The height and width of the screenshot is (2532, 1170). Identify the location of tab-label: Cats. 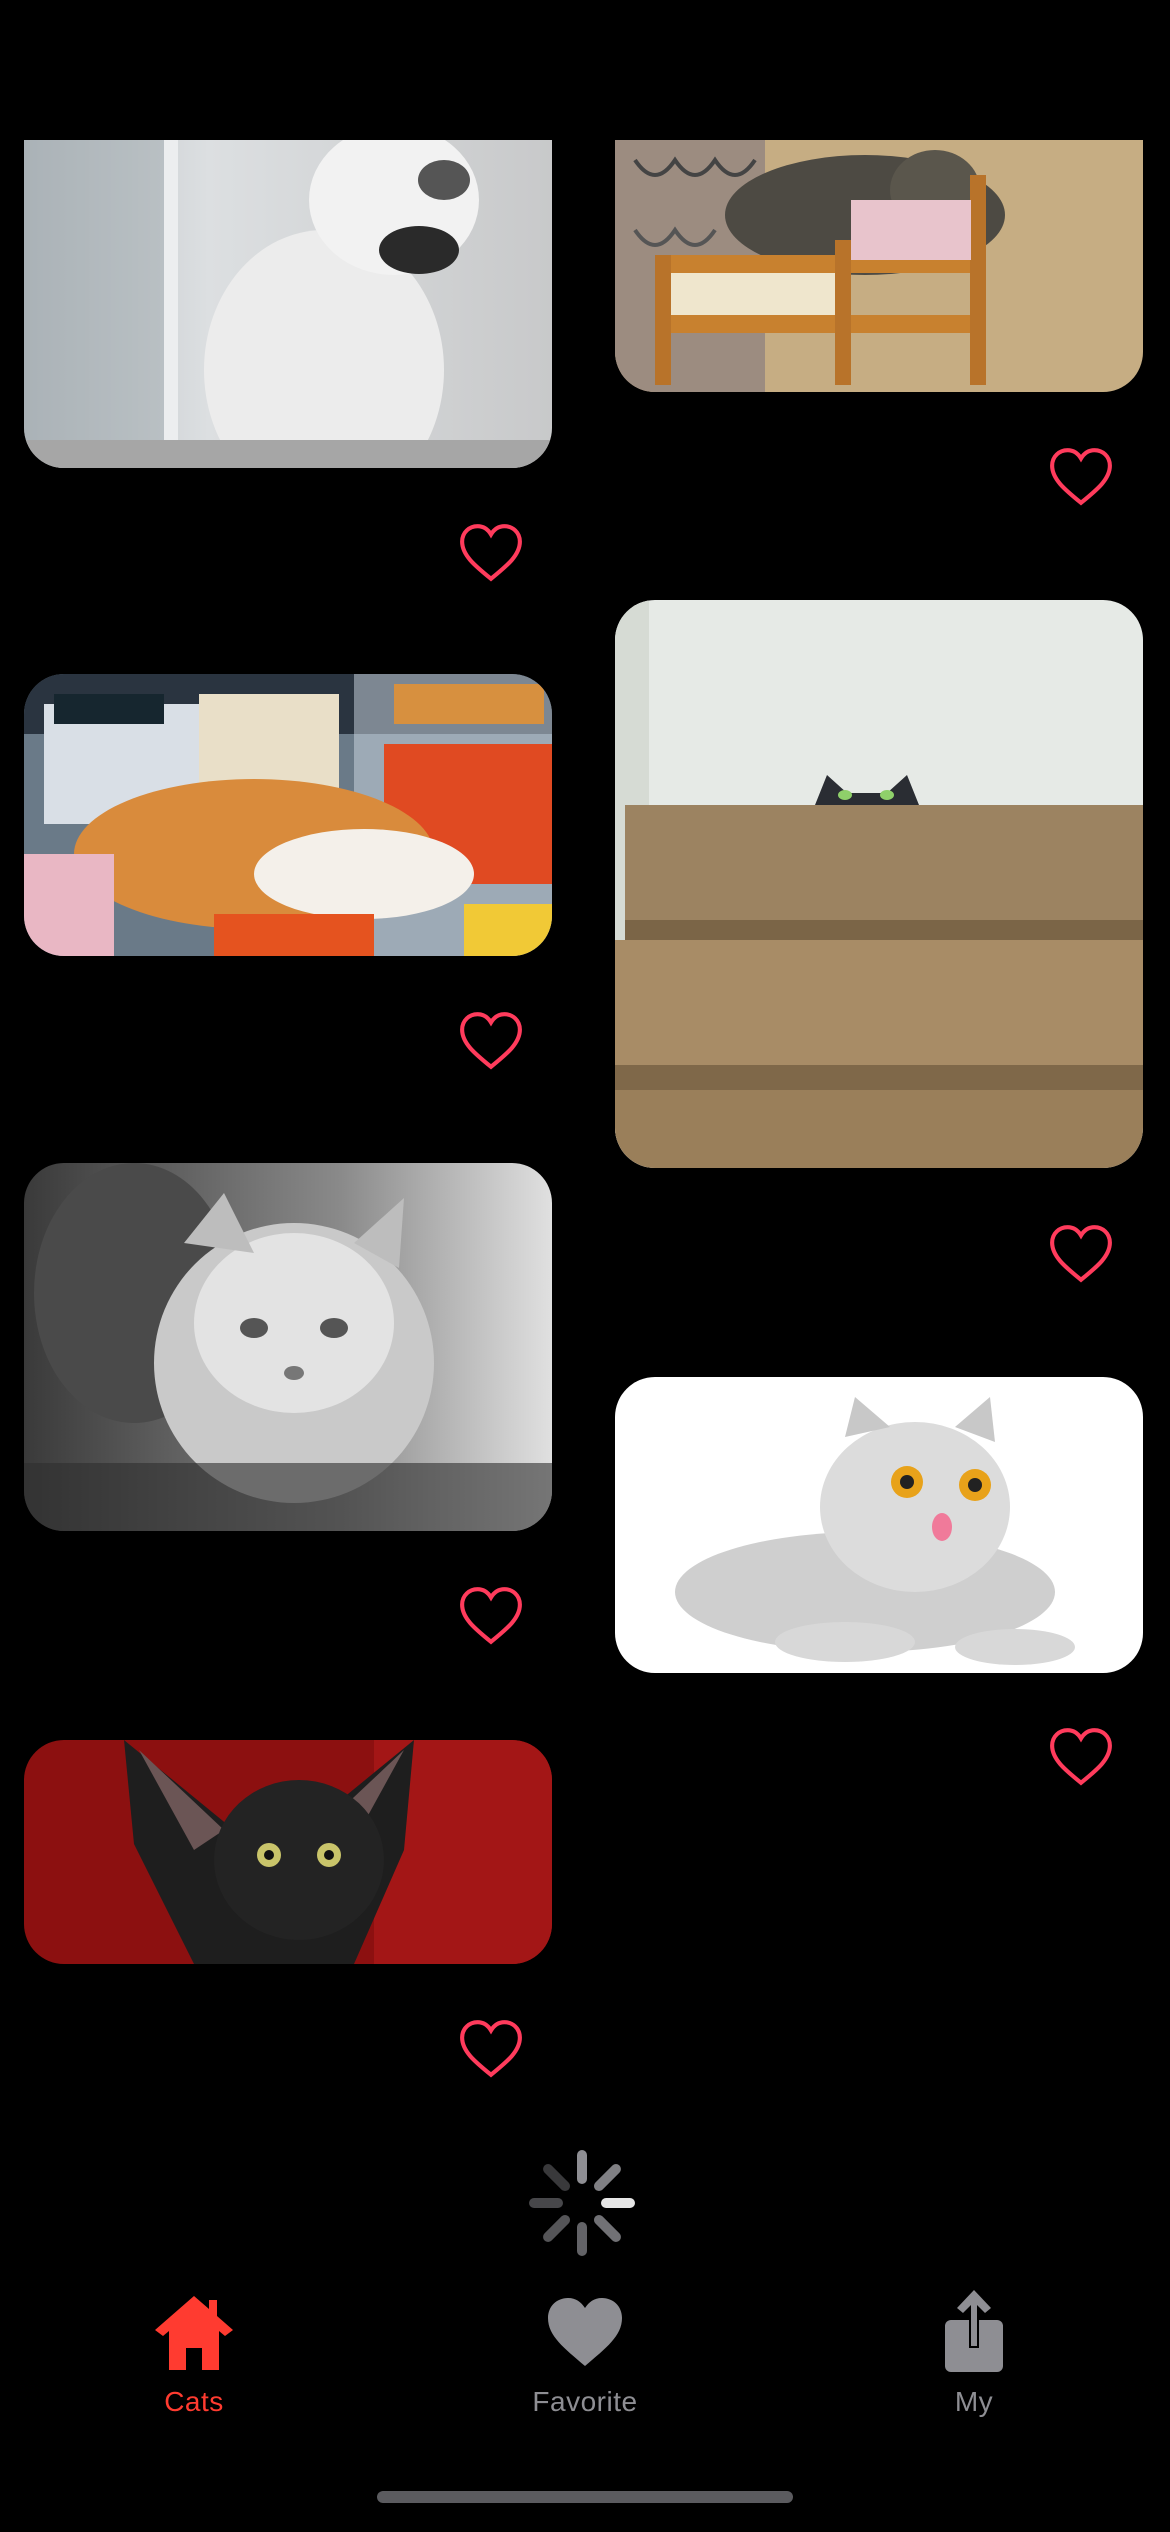
(194, 2401).